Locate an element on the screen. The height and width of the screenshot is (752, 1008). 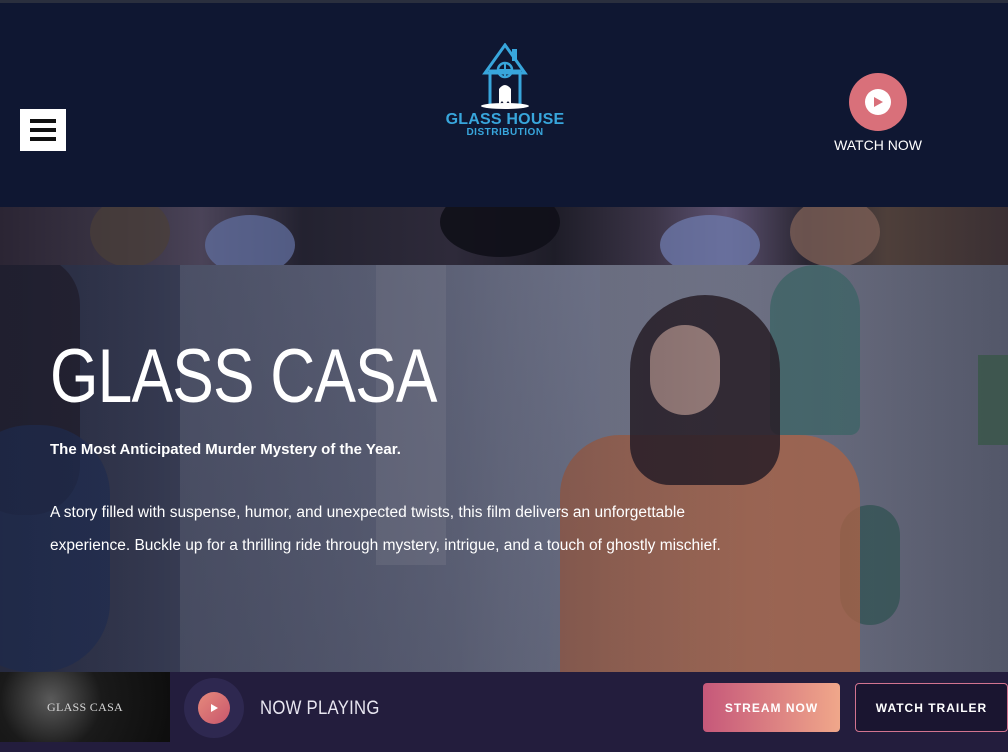
thumbnail-title: GLASS CASA is located at coordinates (85, 707).